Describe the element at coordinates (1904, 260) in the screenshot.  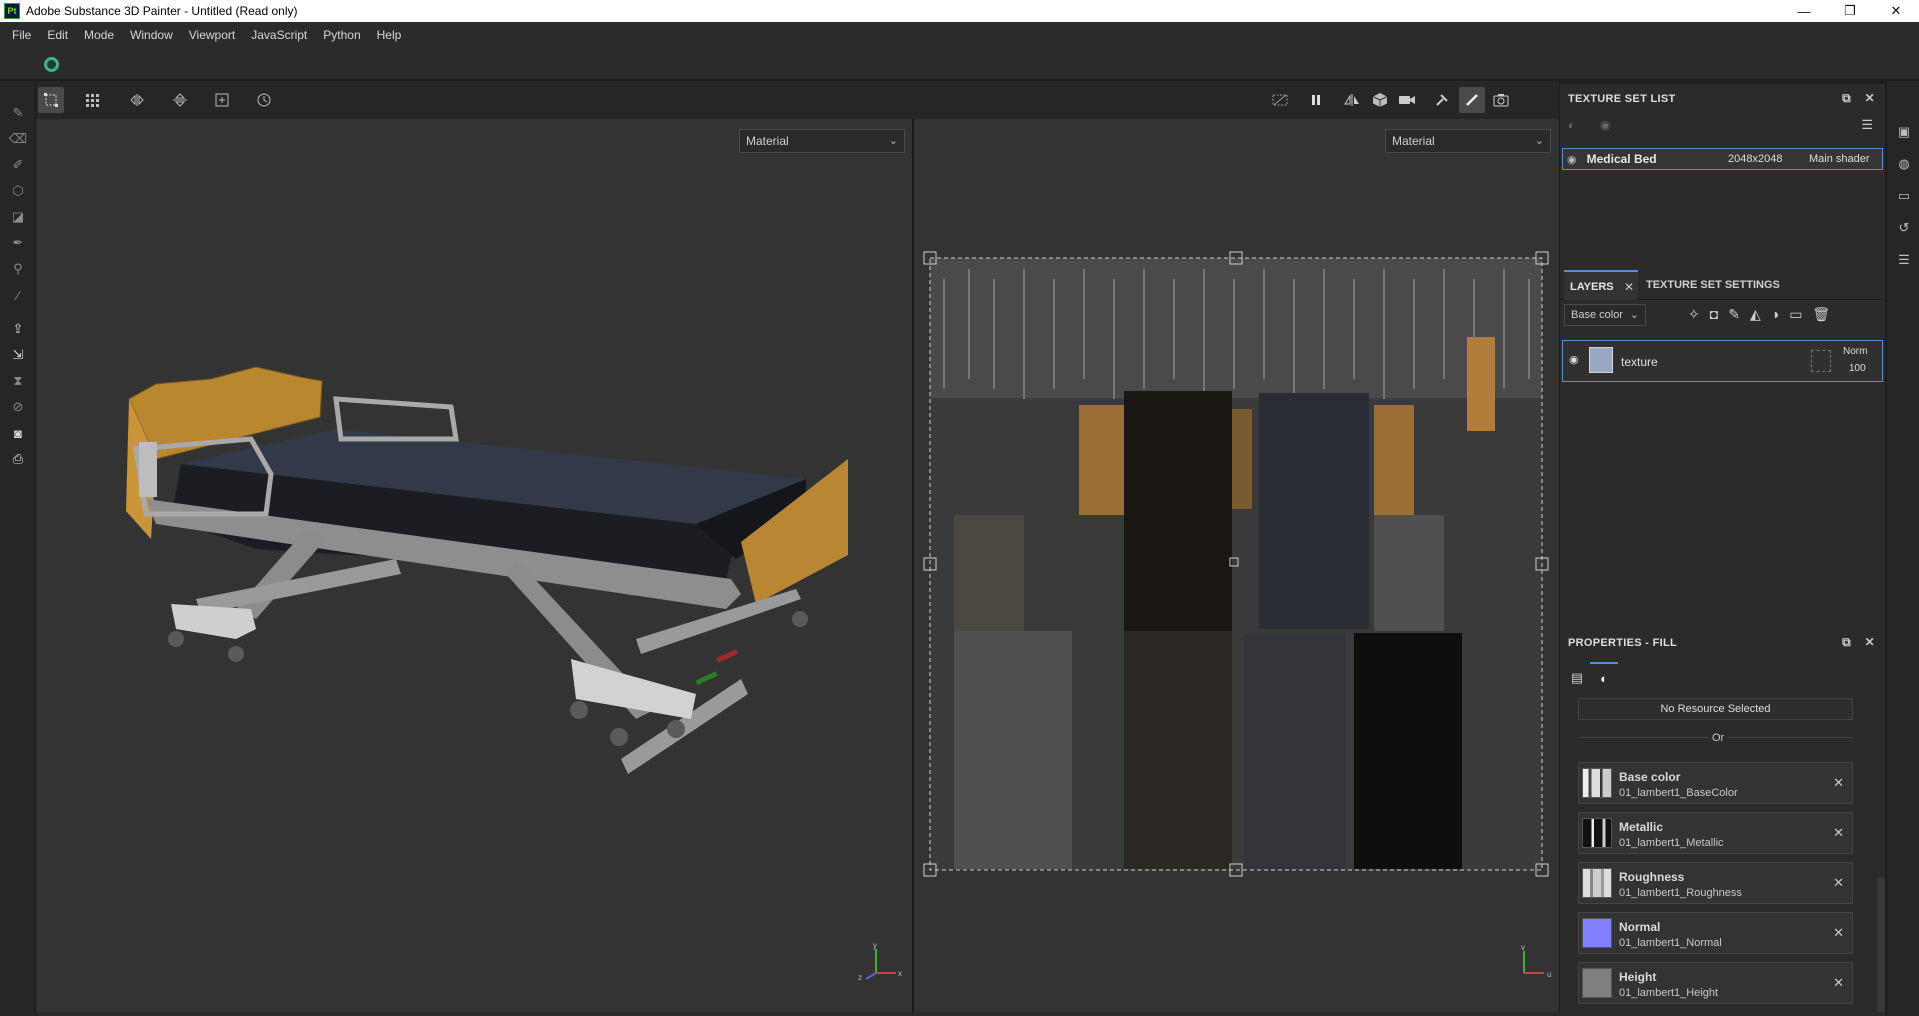
I see `log-icon: ☰` at that location.